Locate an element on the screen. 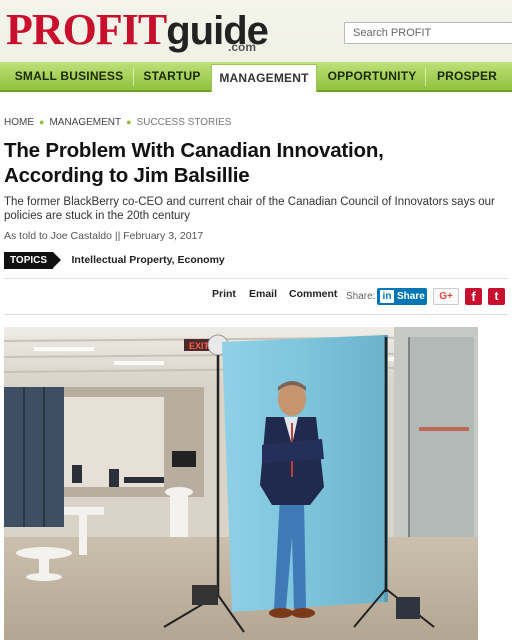 This screenshot has width=512, height=640. article-title-line: The Problem With Canadian Innovation, is located at coordinates (194, 150).